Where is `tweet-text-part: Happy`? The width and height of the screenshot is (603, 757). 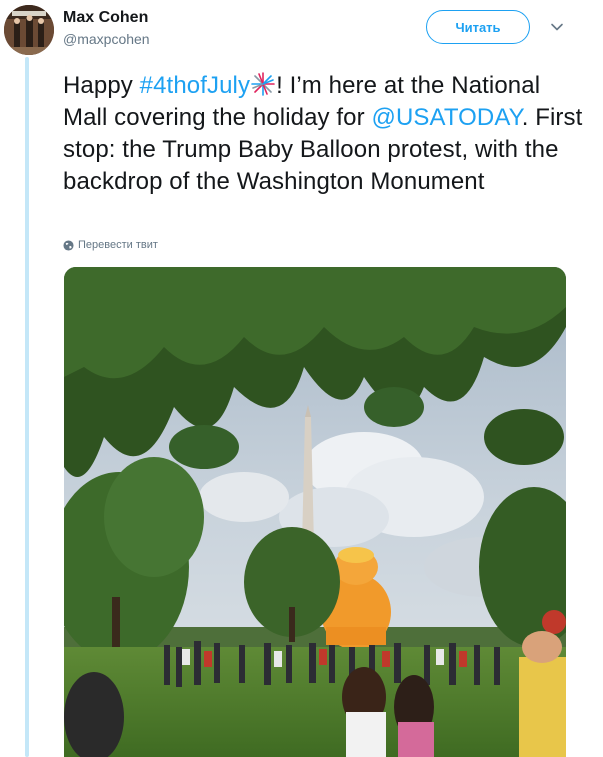 tweet-text-part: Happy is located at coordinates (101, 85).